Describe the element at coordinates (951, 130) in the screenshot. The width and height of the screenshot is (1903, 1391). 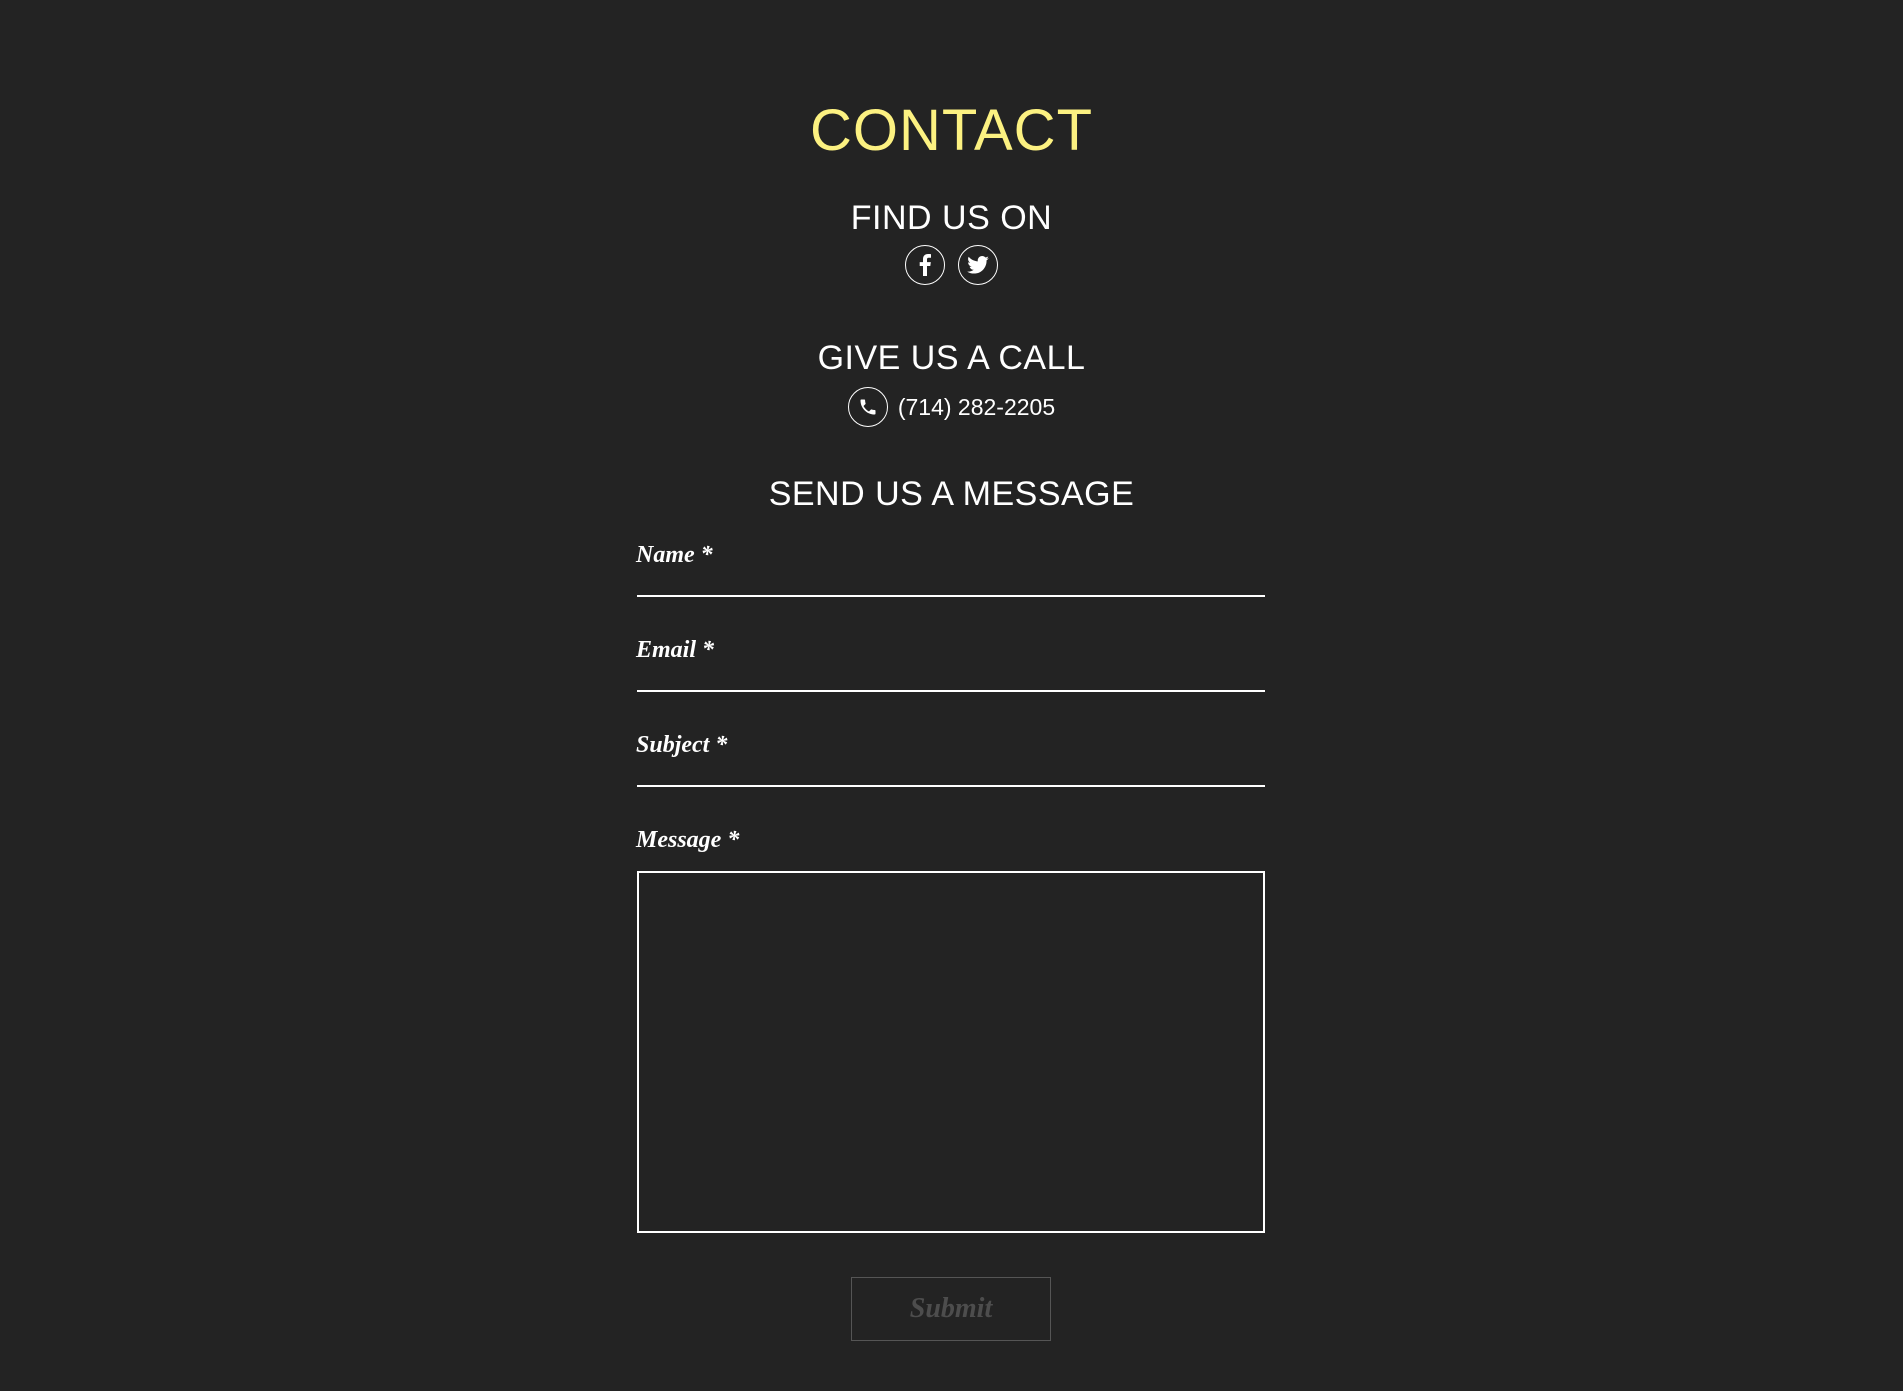
I see `page-title: CONTACT` at that location.